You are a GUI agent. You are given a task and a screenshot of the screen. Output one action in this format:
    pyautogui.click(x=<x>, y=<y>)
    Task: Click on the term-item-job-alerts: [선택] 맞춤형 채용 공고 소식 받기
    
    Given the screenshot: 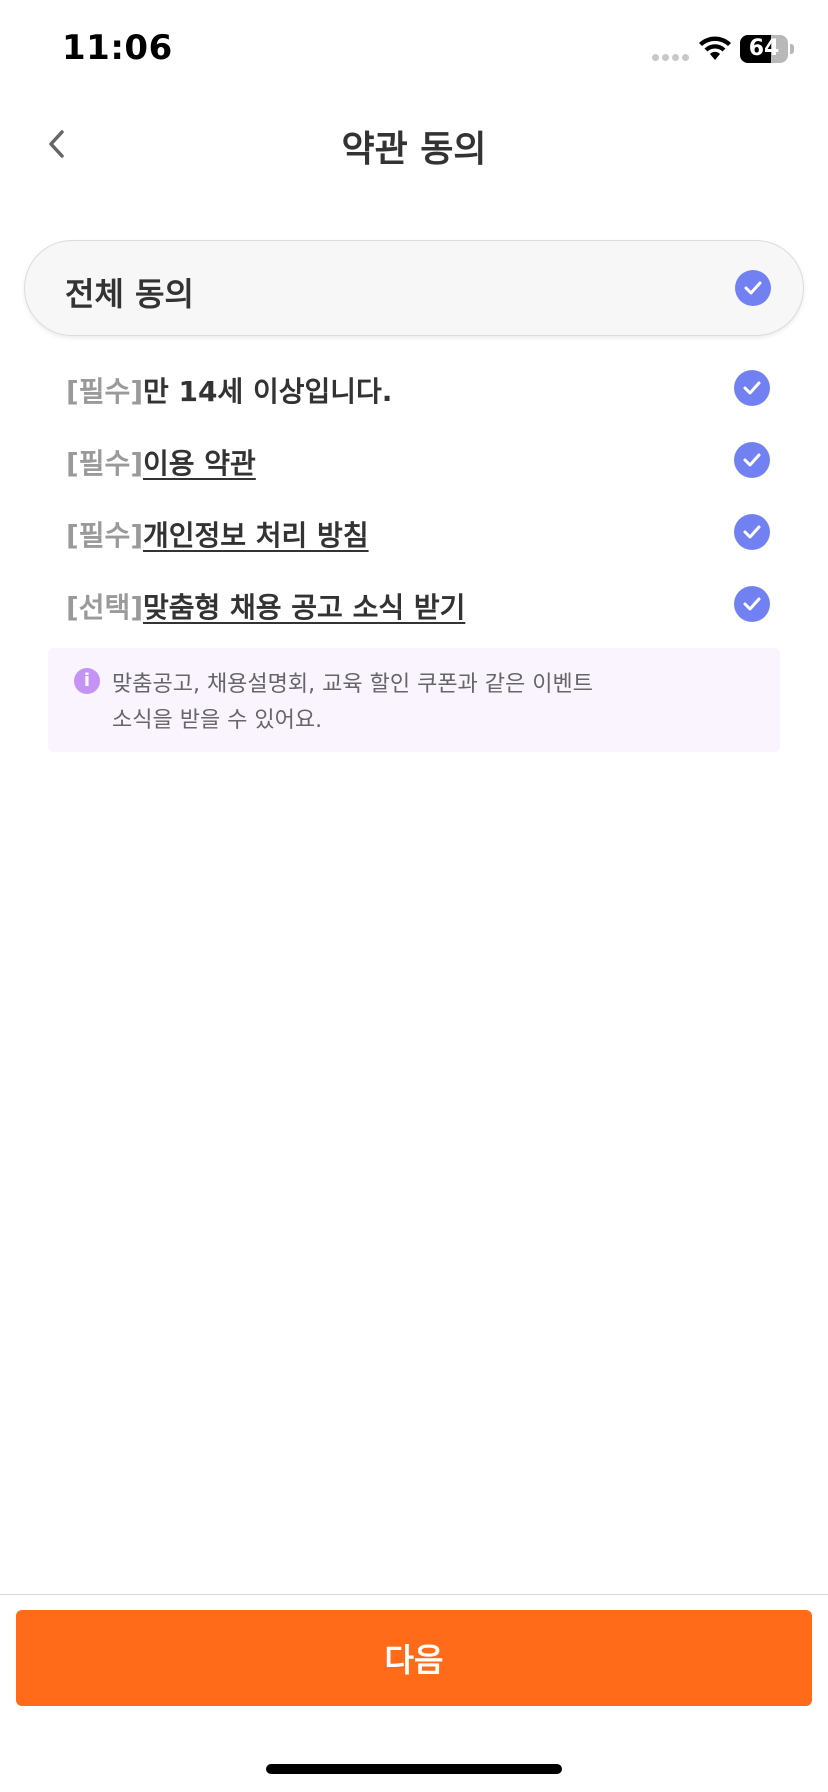 What is the action you would take?
    pyautogui.click(x=414, y=604)
    